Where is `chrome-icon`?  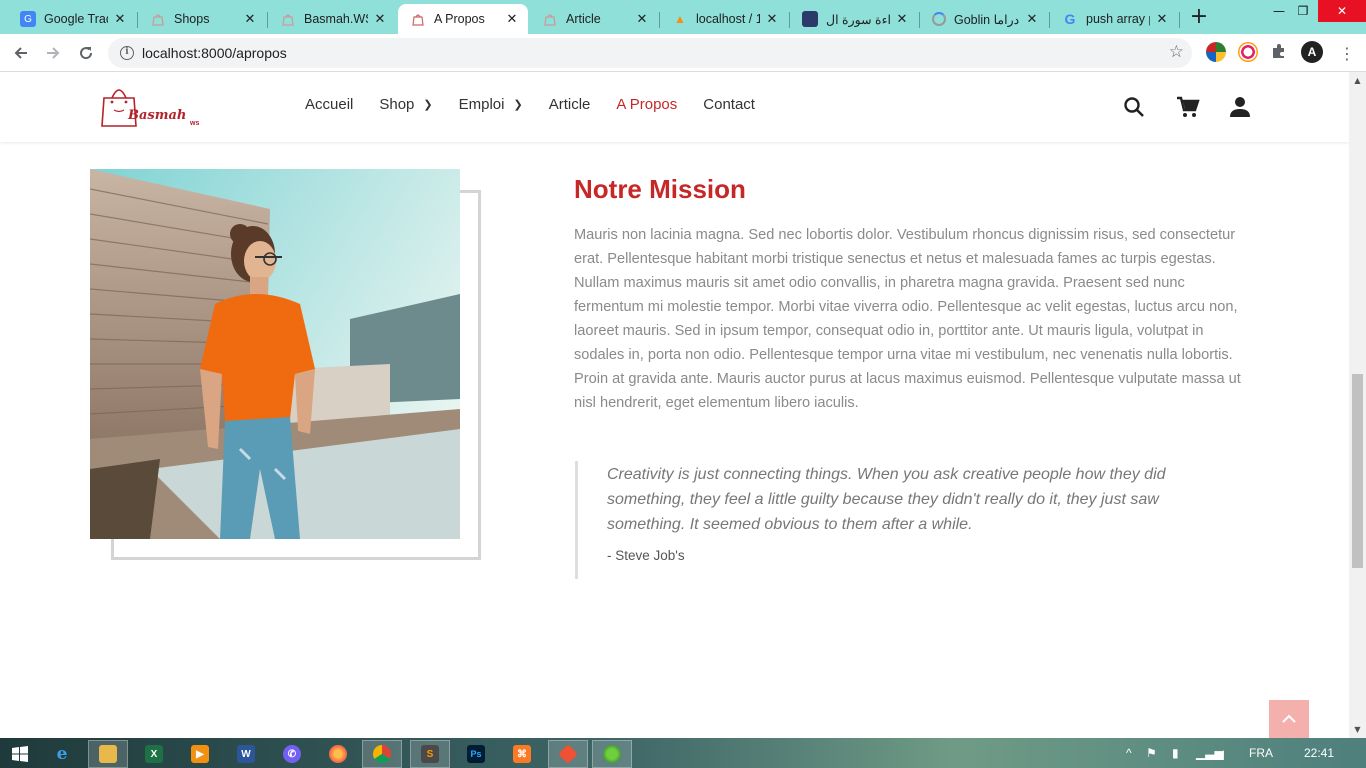
chrome-icon is located at coordinates (382, 754).